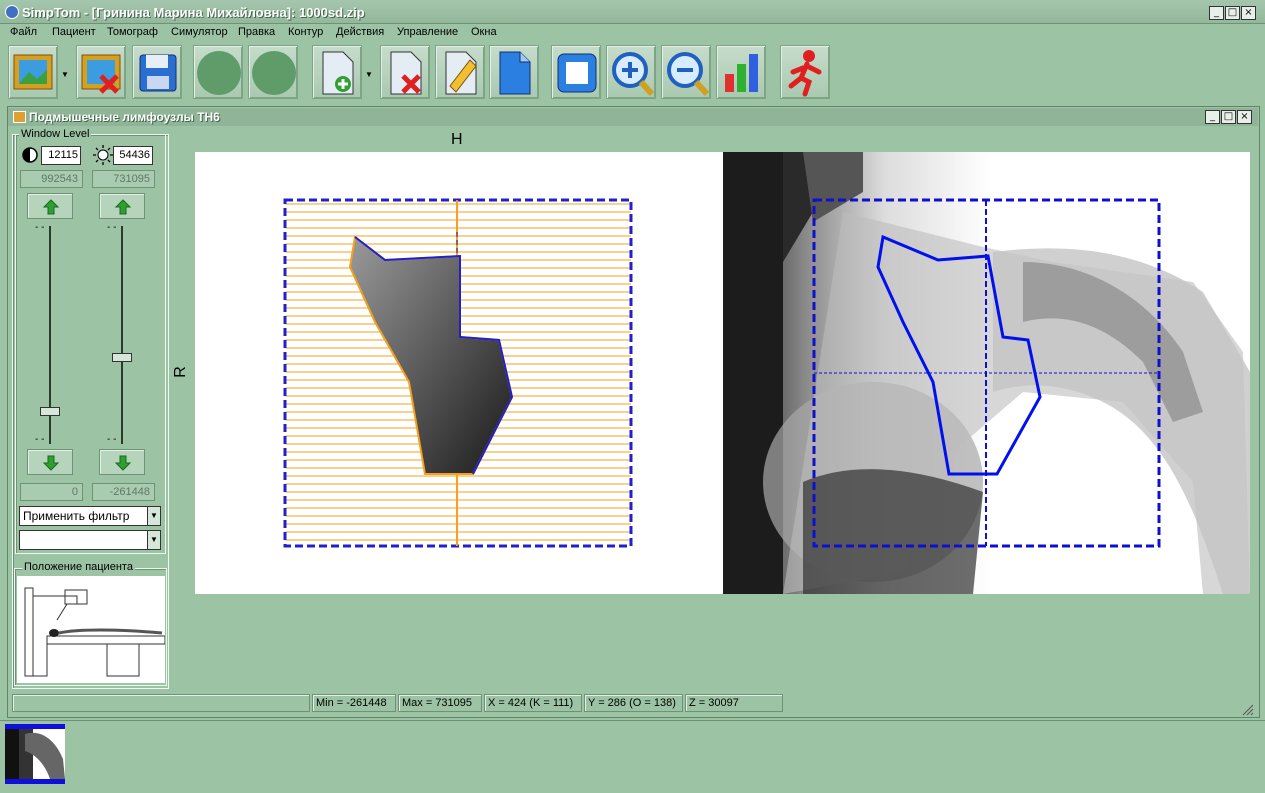 The width and height of the screenshot is (1265, 793). What do you see at coordinates (50, 412) in the screenshot?
I see `left-slider-thumb` at bounding box center [50, 412].